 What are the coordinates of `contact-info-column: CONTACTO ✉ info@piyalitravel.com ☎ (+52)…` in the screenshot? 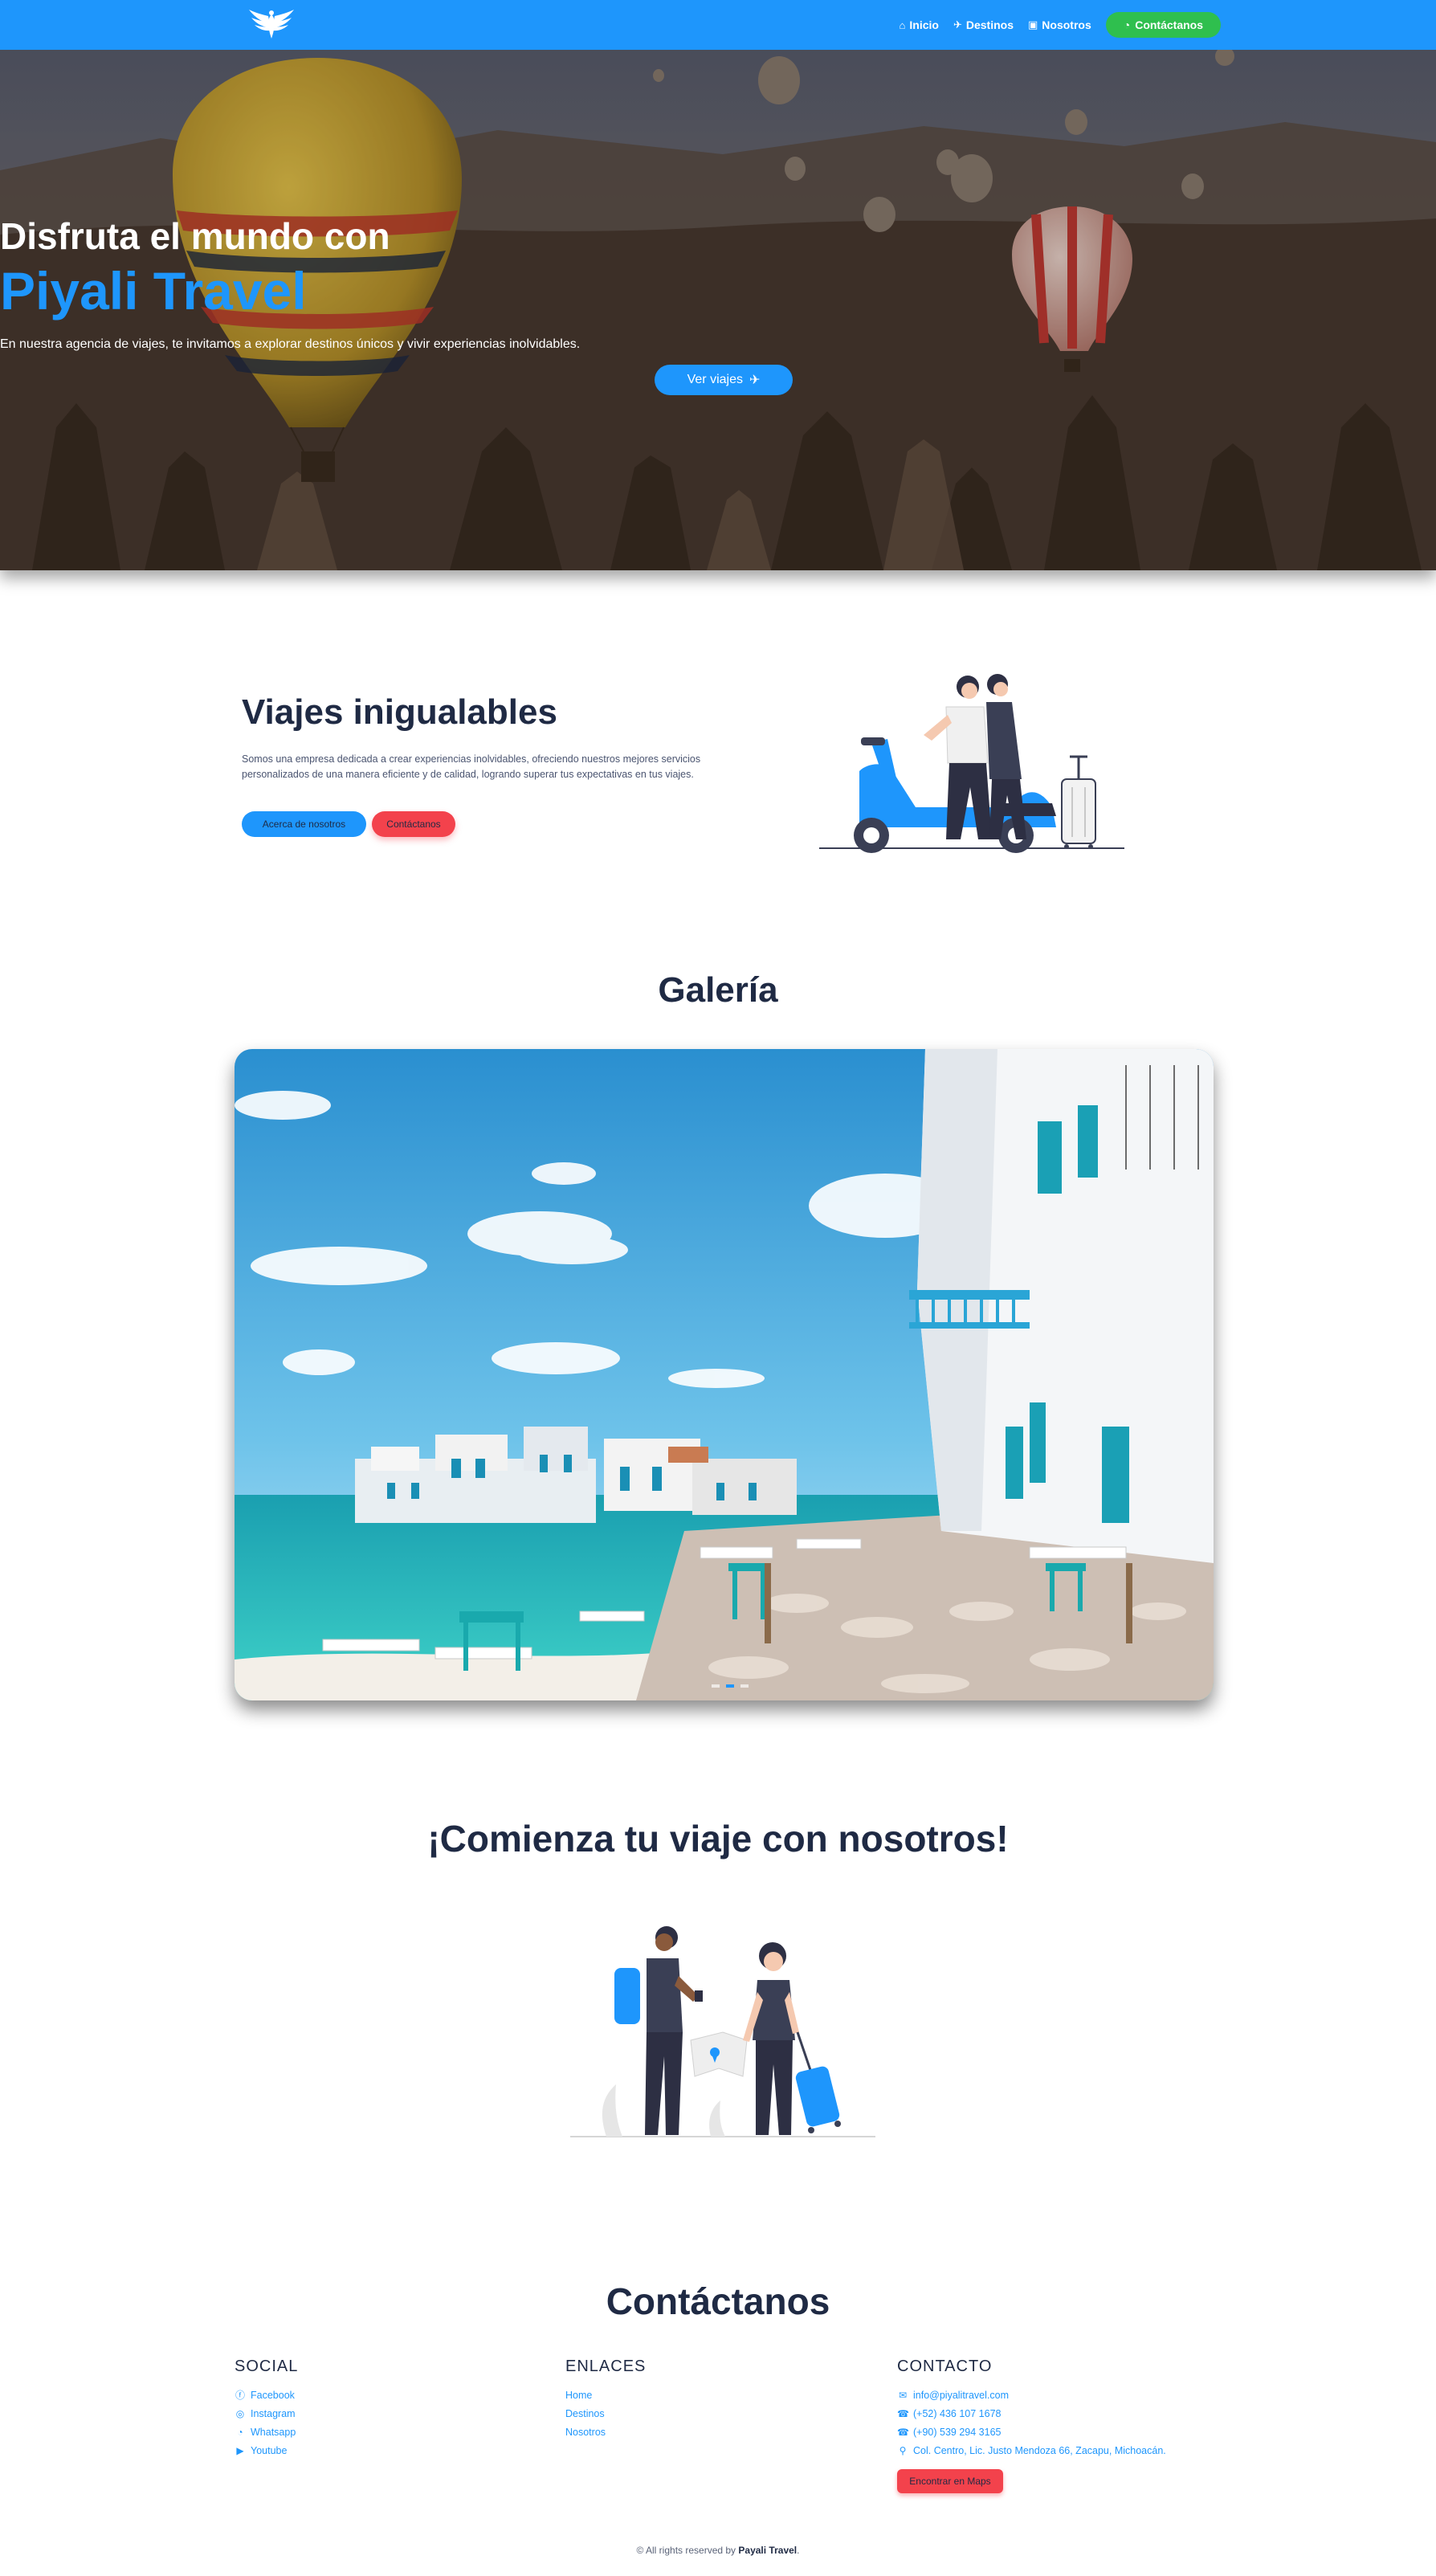 It's located at (1031, 2425).